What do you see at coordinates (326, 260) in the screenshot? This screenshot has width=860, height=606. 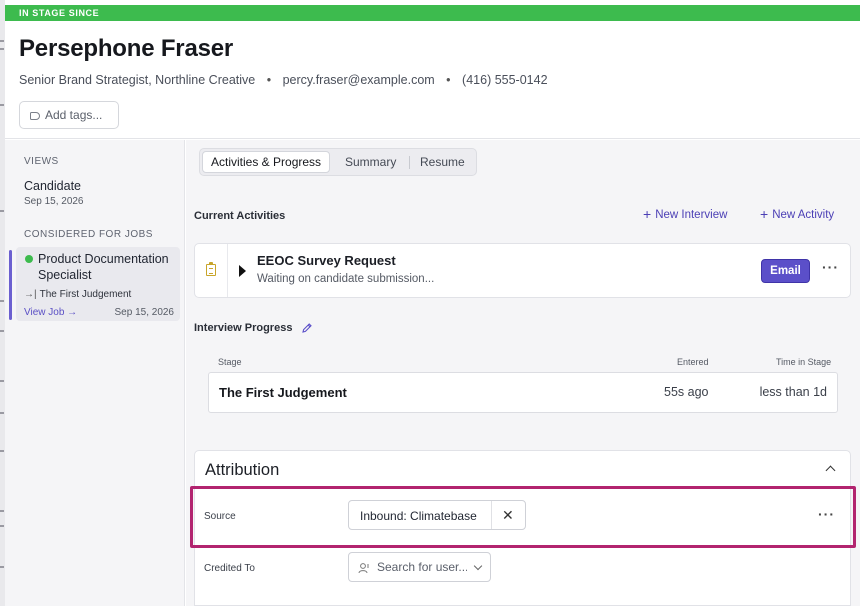 I see `activity-title: EEOC Survey Request` at bounding box center [326, 260].